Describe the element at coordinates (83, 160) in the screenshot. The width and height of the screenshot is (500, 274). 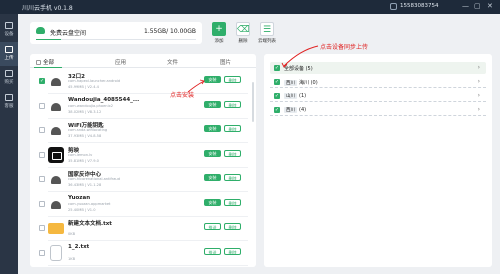
I see `item-meta: 35.81MB | V7.9.0` at that location.